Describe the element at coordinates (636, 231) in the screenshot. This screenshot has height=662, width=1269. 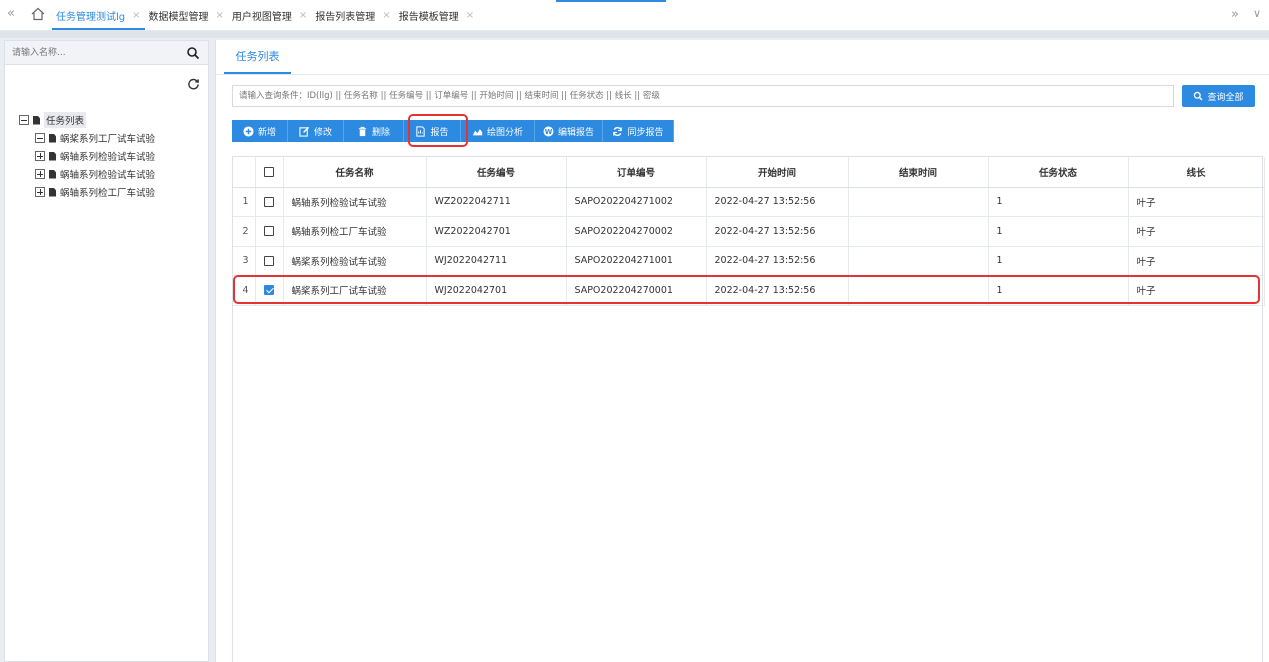
I see `cell-order-no: SAPO202204270002` at that location.